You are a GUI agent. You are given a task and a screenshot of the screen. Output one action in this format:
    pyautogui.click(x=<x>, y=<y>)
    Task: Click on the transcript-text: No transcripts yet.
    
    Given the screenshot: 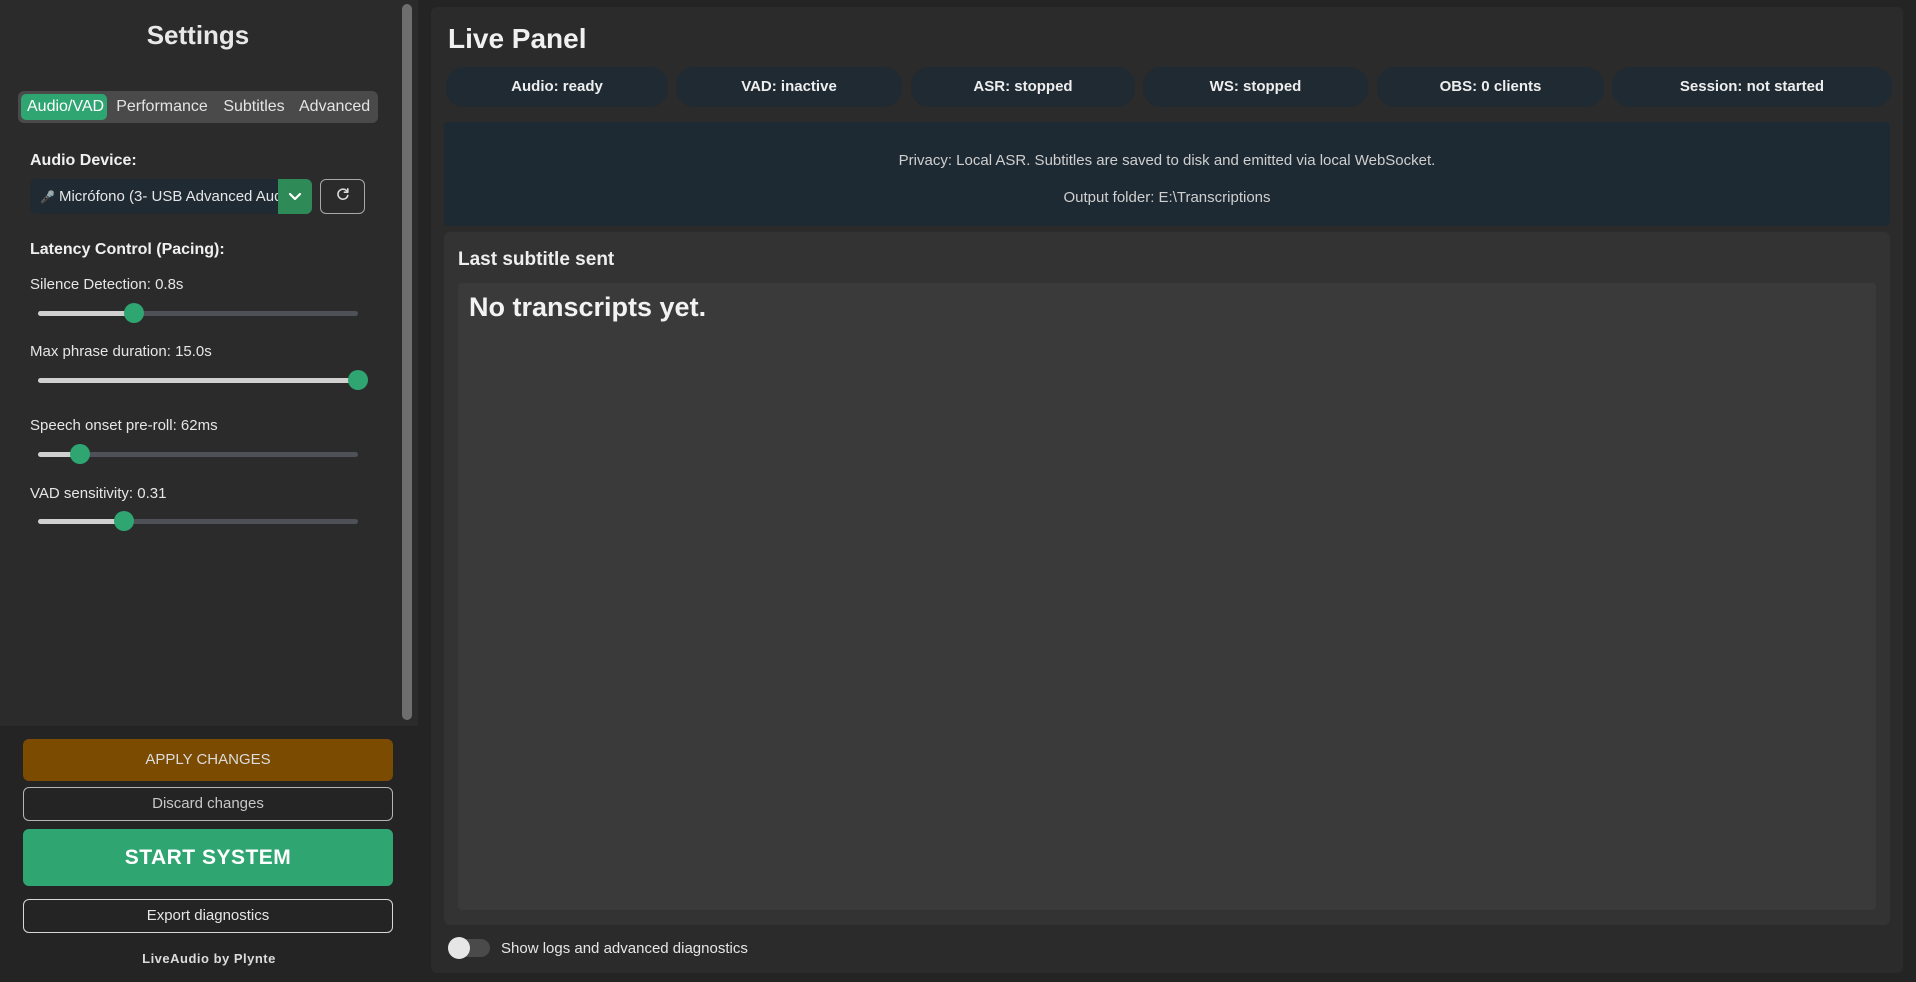 What is the action you would take?
    pyautogui.click(x=588, y=307)
    